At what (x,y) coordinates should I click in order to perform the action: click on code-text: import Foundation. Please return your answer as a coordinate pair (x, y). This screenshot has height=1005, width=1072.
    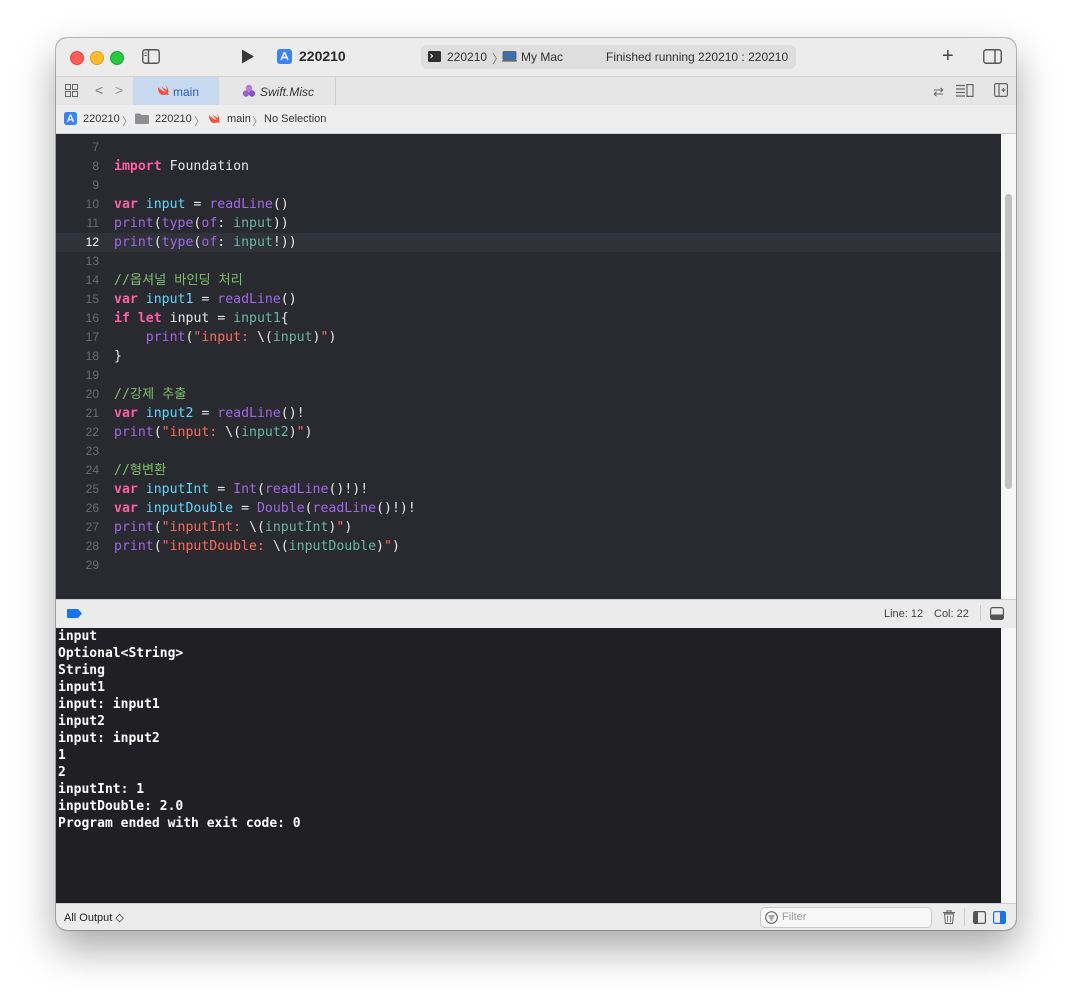
    Looking at the image, I should click on (181, 166).